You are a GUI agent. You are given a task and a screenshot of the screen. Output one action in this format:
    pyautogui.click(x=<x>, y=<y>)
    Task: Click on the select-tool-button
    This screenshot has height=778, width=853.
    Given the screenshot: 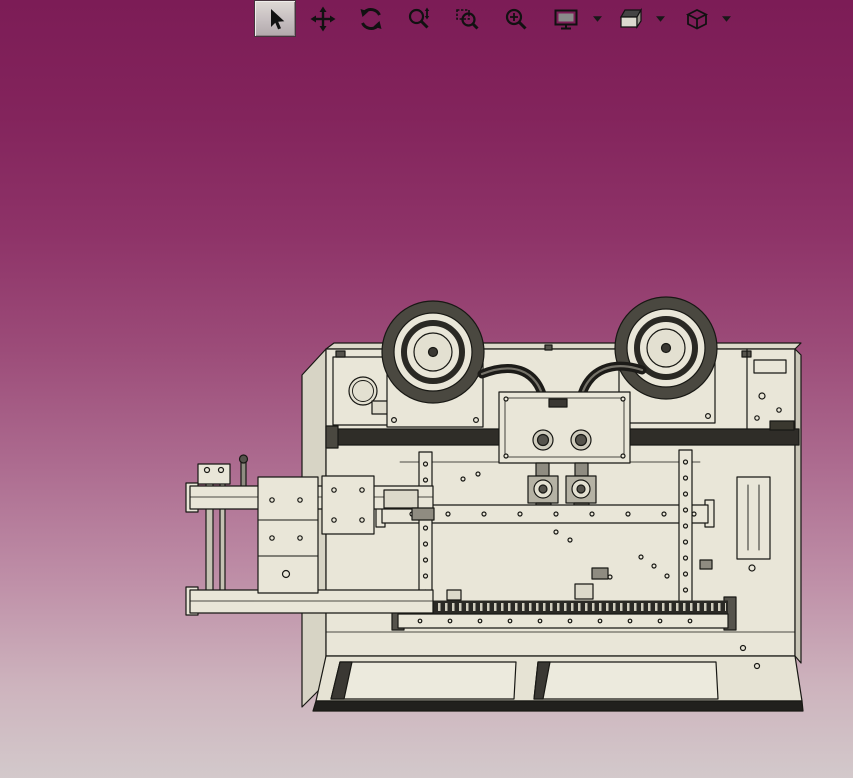 What is the action you would take?
    pyautogui.click(x=275, y=18)
    